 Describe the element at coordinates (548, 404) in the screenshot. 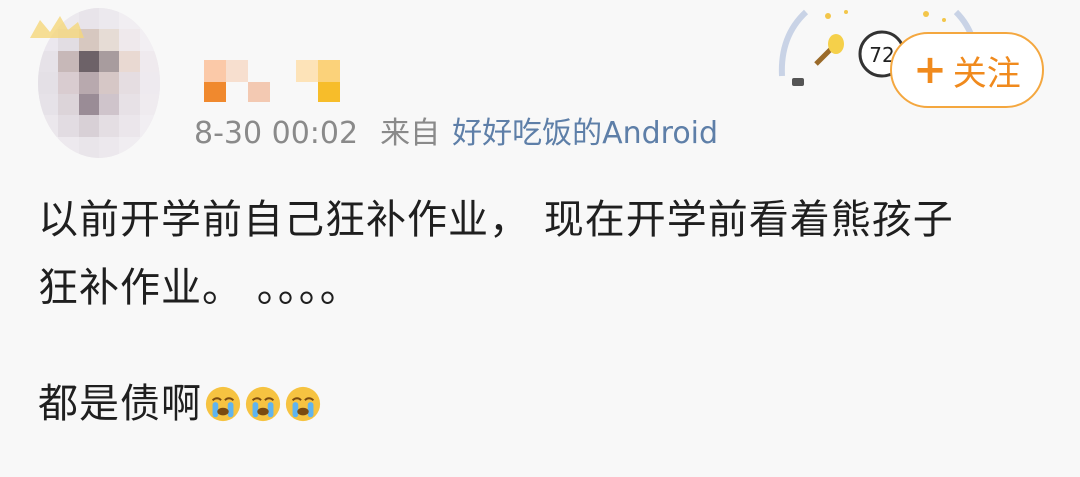

I see `content-line: 都是债啊` at that location.